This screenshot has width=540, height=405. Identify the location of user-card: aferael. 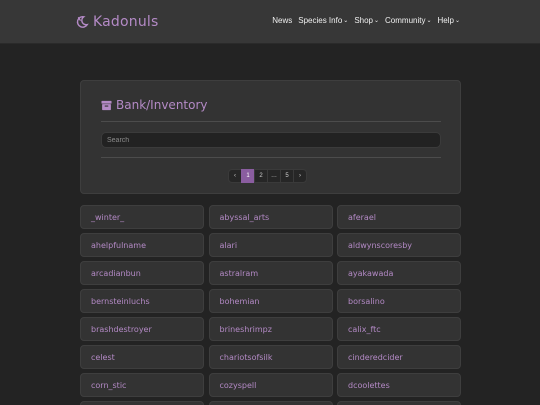
(399, 217).